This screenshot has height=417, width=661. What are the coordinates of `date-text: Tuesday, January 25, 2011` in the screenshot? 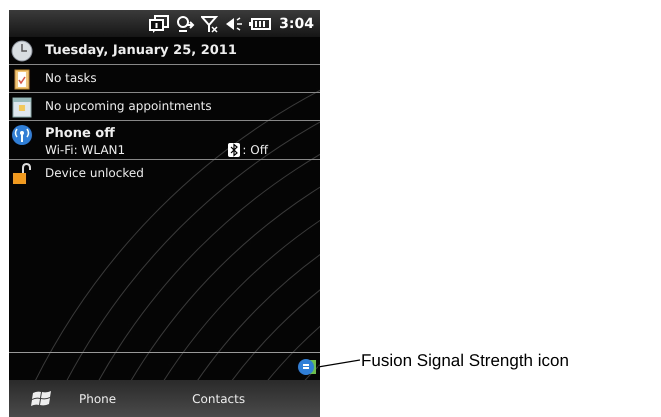 It's located at (141, 50).